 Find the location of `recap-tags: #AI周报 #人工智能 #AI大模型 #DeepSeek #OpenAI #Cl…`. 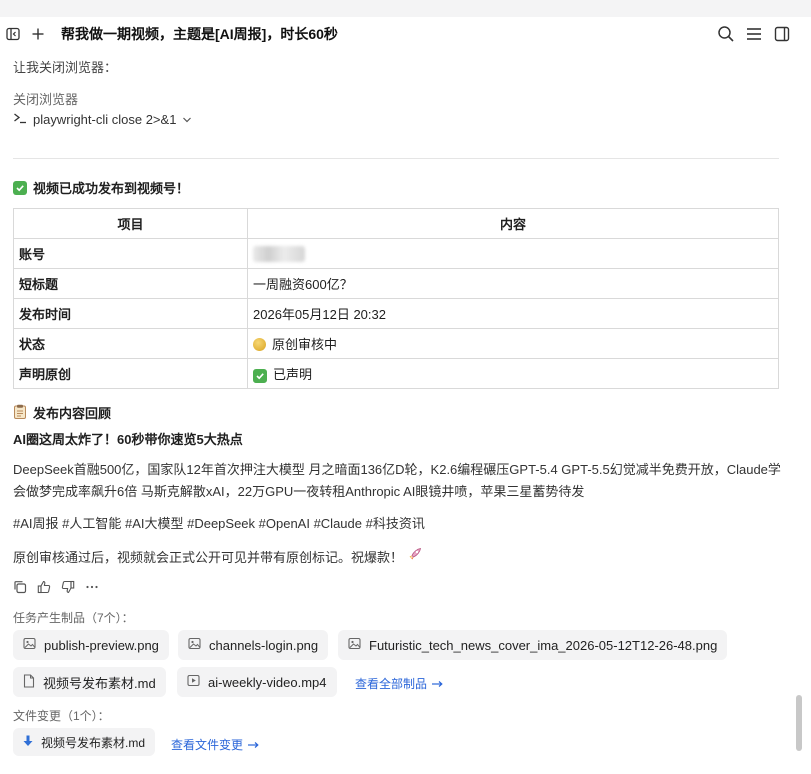

recap-tags: #AI周报 #人工智能 #AI大模型 #DeepSeek #OpenAI #Cl… is located at coordinates (219, 523).